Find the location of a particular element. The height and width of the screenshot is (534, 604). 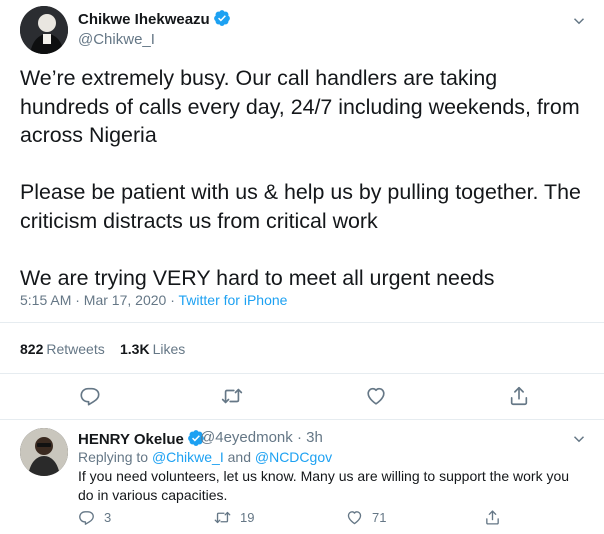

author-photo is located at coordinates (44, 30).